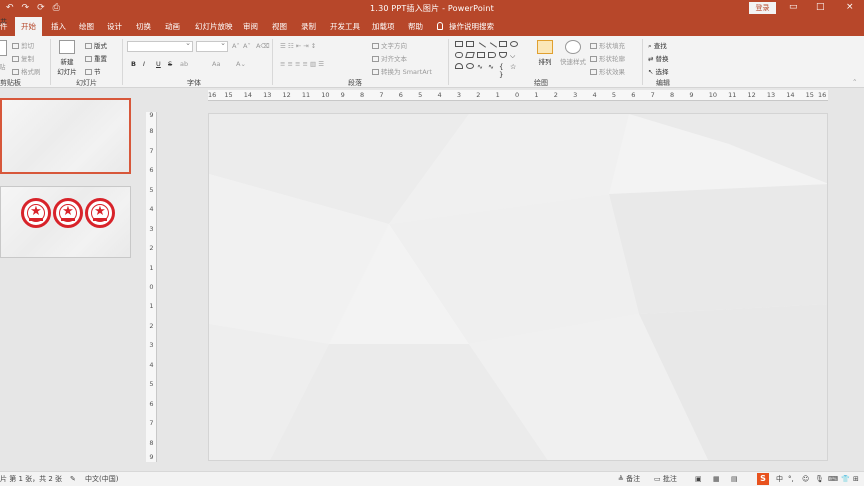  I want to click on callout-shape-icon, so click(503, 55).